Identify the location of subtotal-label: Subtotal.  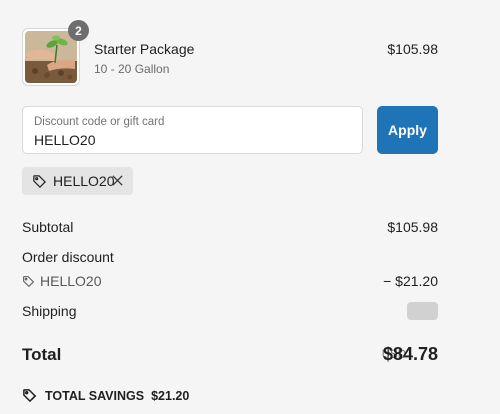
(48, 227).